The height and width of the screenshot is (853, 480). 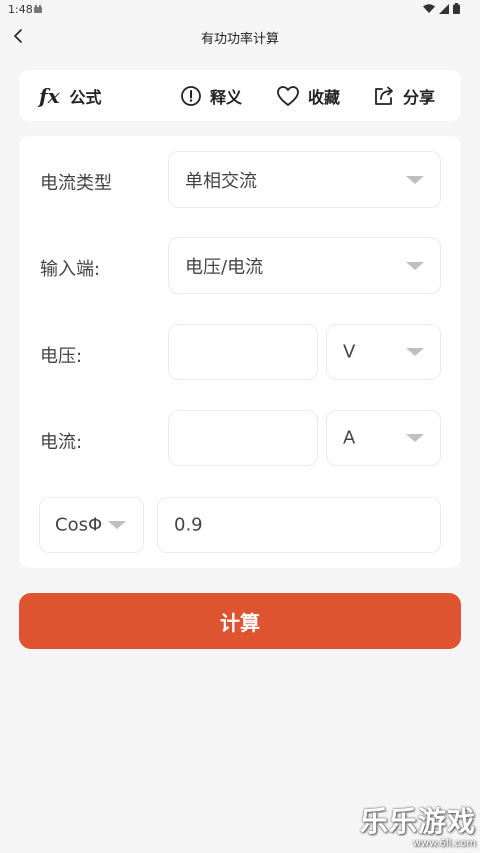 I want to click on current-type-value: 单相交流, so click(x=221, y=181).